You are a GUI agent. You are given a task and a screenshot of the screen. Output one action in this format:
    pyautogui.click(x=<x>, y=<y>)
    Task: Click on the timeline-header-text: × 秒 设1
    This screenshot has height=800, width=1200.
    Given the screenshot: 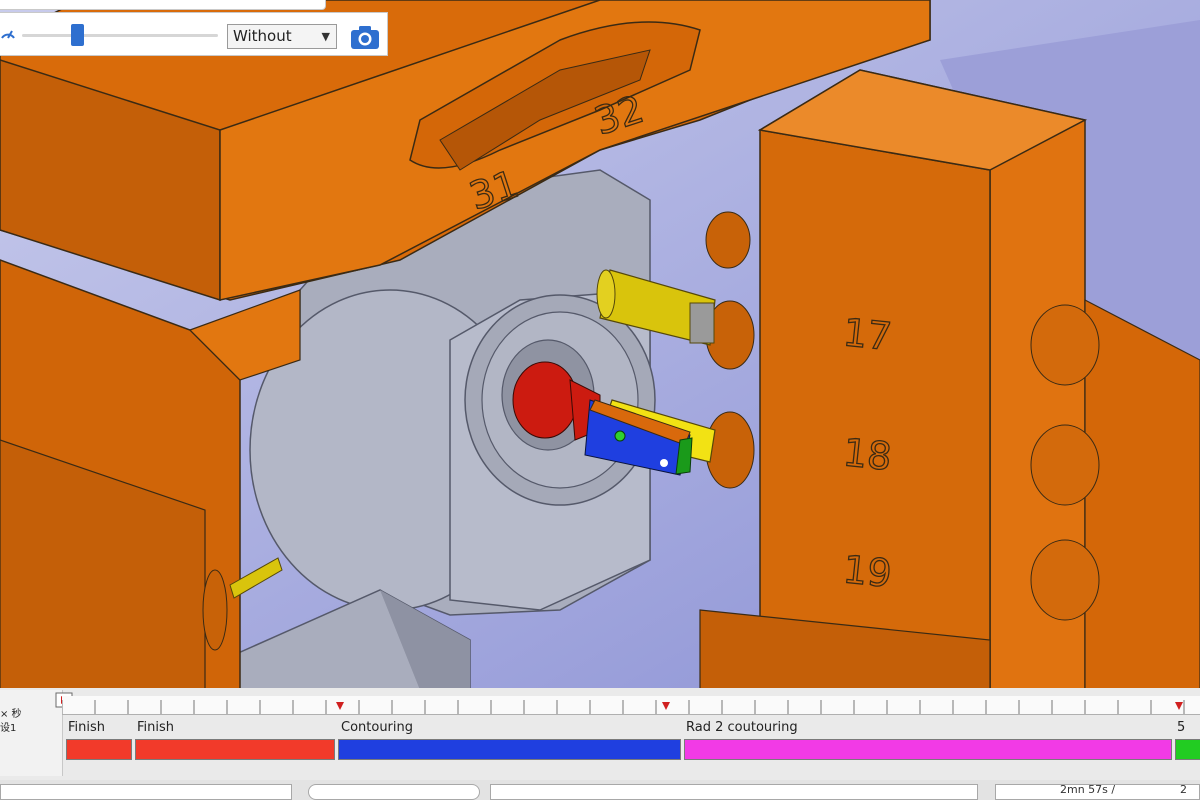 What is the action you would take?
    pyautogui.click(x=11, y=722)
    